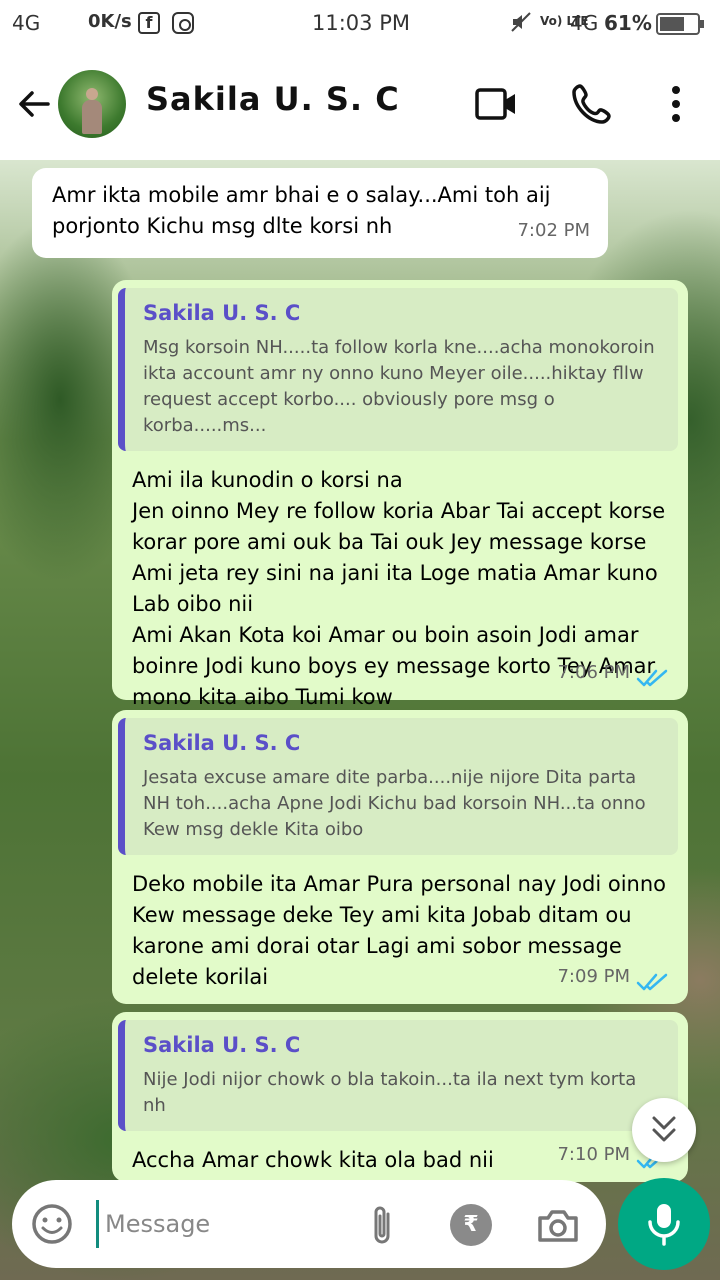  Describe the element at coordinates (273, 99) in the screenshot. I see `contact-name: Sakila U. S. C` at that location.